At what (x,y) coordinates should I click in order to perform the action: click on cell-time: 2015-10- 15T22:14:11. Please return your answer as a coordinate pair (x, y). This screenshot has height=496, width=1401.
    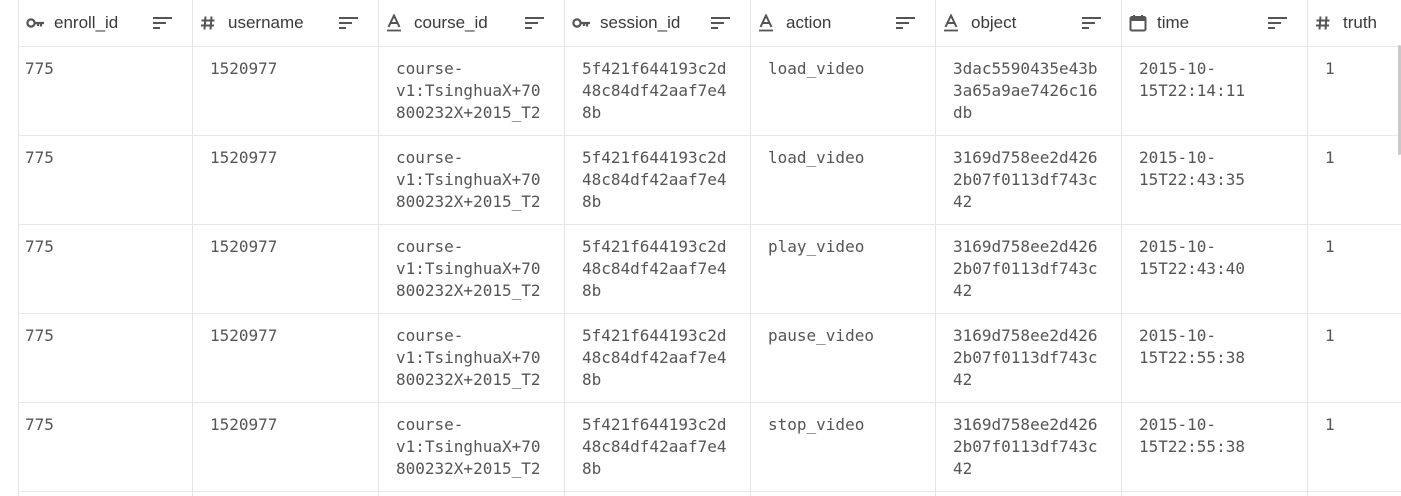
    Looking at the image, I should click on (1214, 91).